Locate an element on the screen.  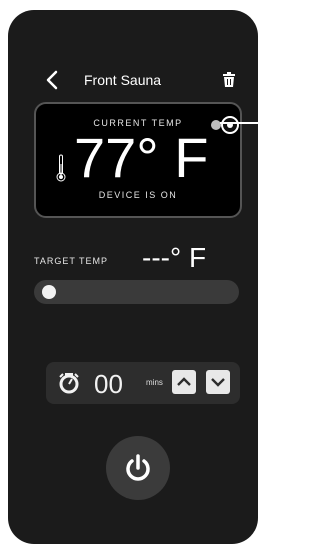
target-temp-value: ---° F is located at coordinates (174, 257).